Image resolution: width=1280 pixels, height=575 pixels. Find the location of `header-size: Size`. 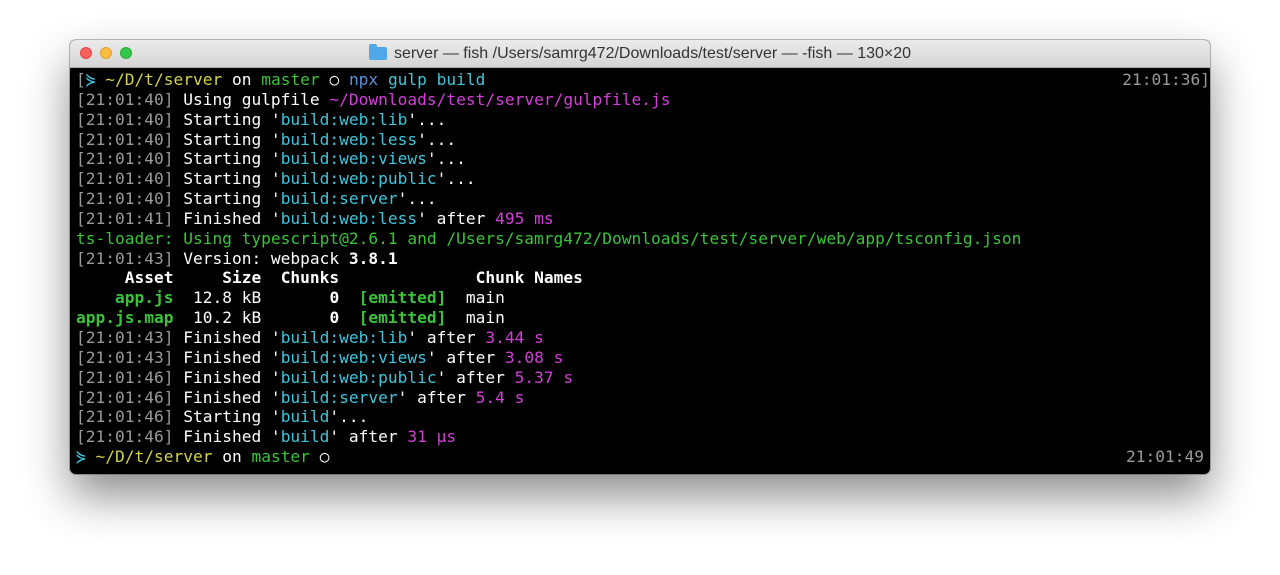

header-size: Size is located at coordinates (242, 278).